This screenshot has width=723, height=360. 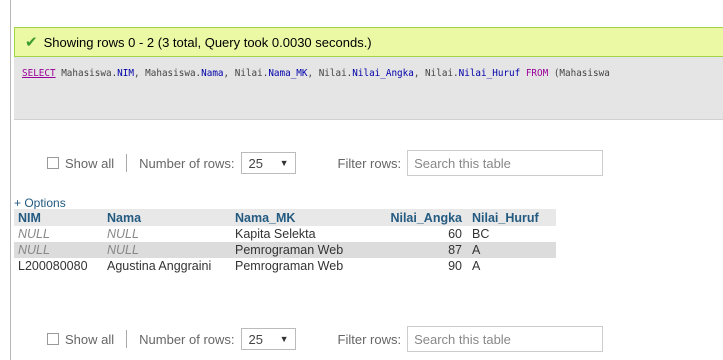 What do you see at coordinates (512, 234) in the screenshot?
I see `cell-nilai-huruf: BC` at bounding box center [512, 234].